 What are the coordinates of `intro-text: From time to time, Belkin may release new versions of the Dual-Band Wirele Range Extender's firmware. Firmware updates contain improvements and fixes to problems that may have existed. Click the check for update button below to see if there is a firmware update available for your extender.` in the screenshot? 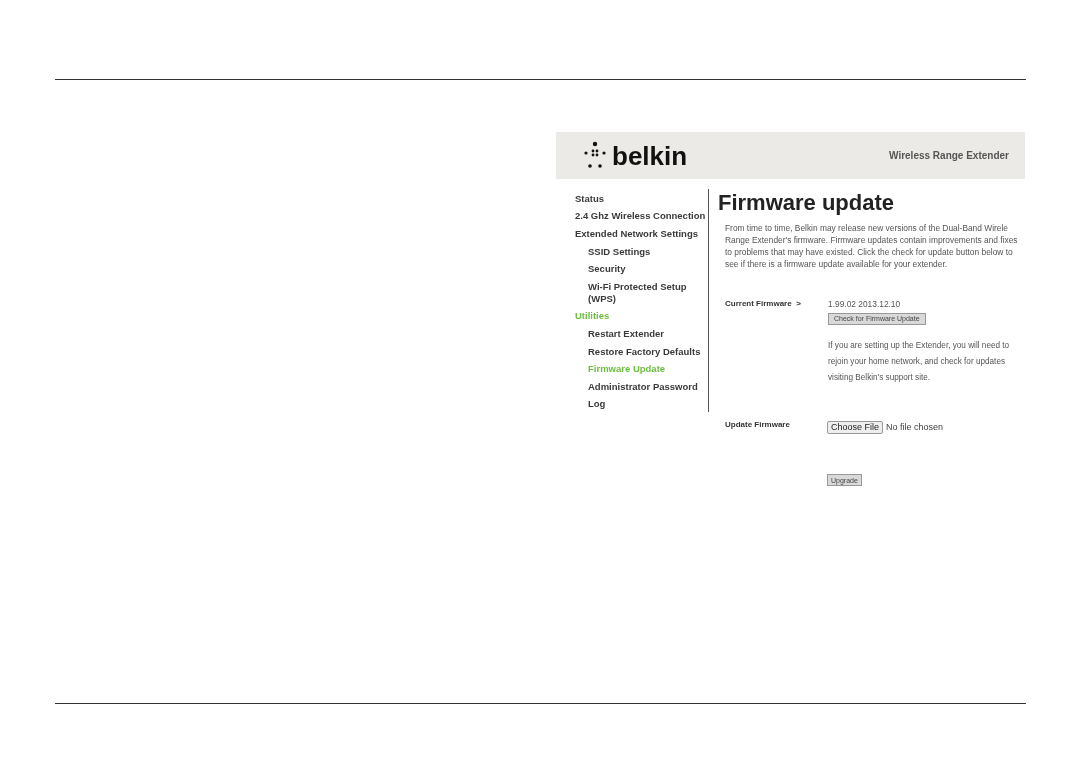 It's located at (872, 246).